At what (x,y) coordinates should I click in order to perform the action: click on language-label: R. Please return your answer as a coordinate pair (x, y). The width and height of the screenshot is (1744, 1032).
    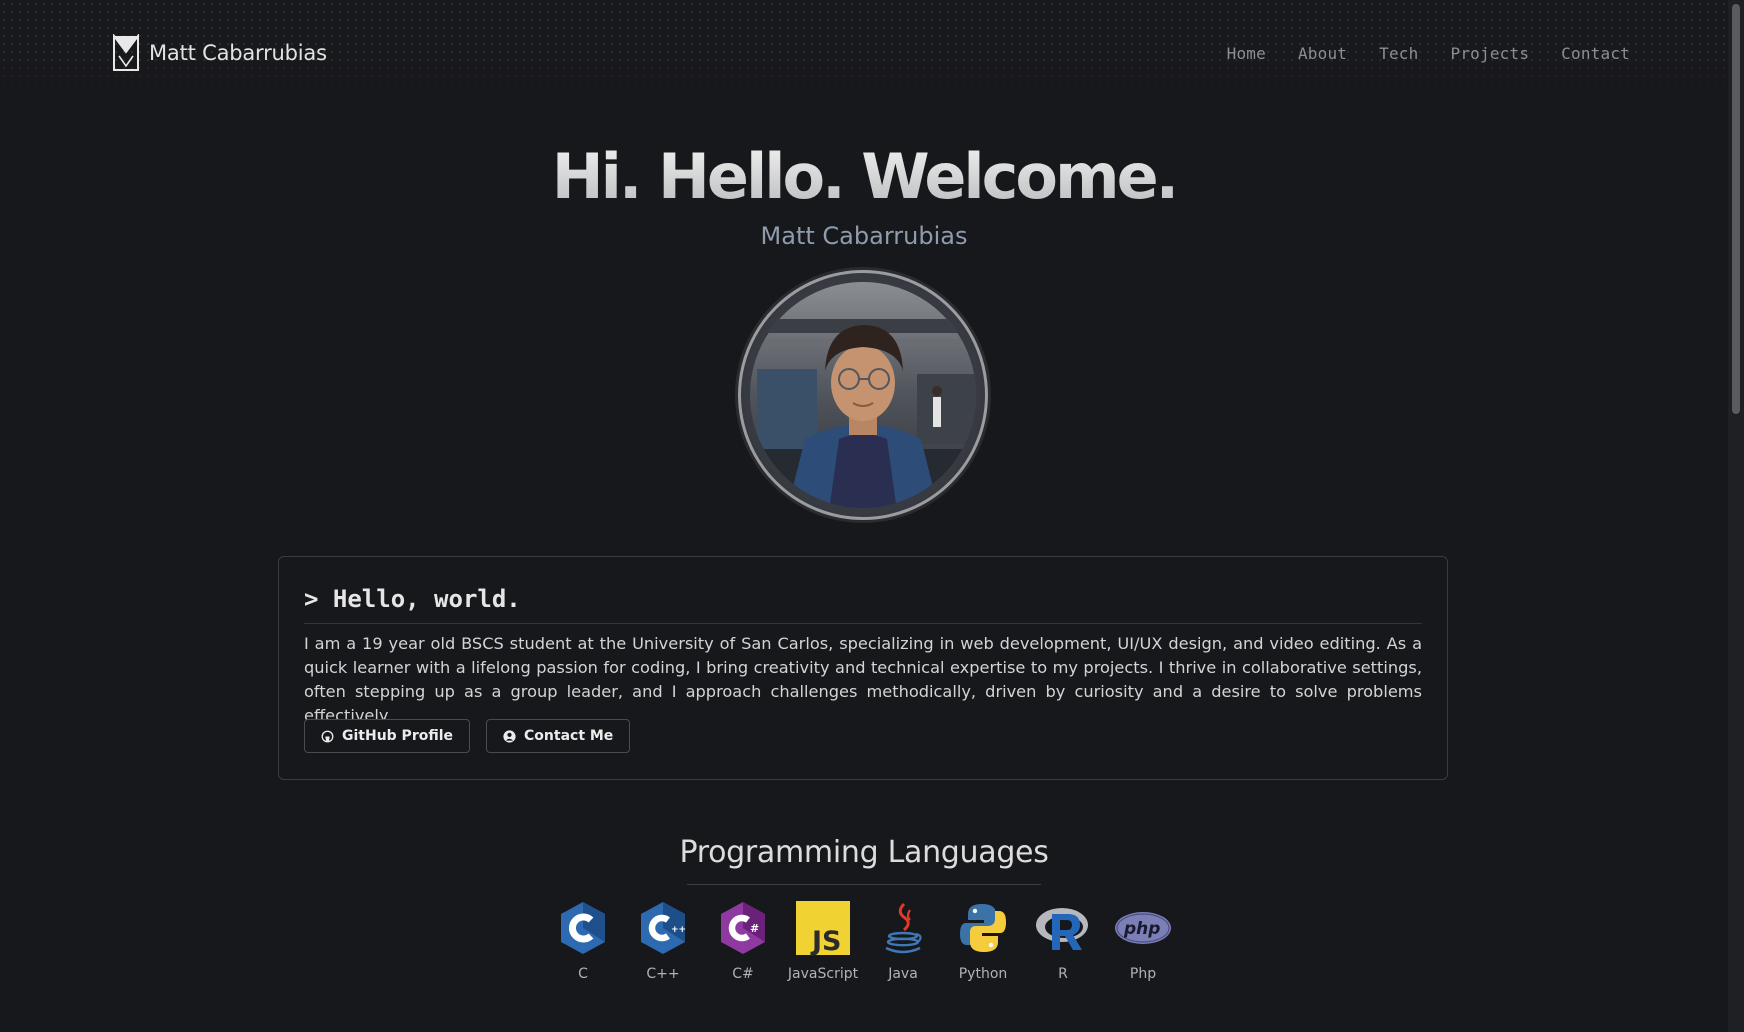
    Looking at the image, I should click on (1063, 974).